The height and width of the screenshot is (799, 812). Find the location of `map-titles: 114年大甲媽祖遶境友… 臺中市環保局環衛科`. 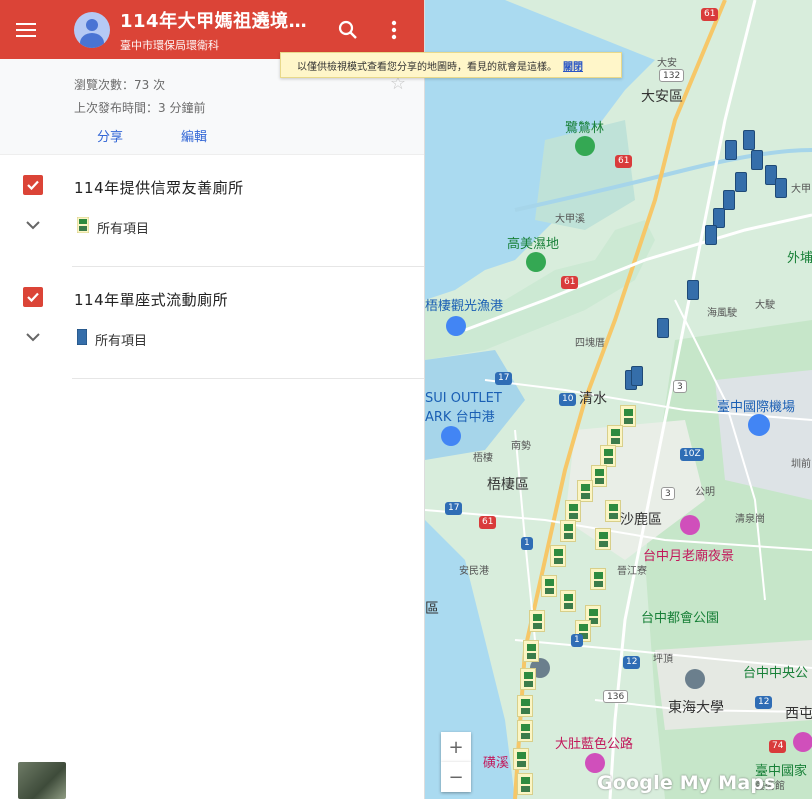

map-titles: 114年大甲媽祖遶境友… 臺中市環保局環衛科 is located at coordinates (222, 30).